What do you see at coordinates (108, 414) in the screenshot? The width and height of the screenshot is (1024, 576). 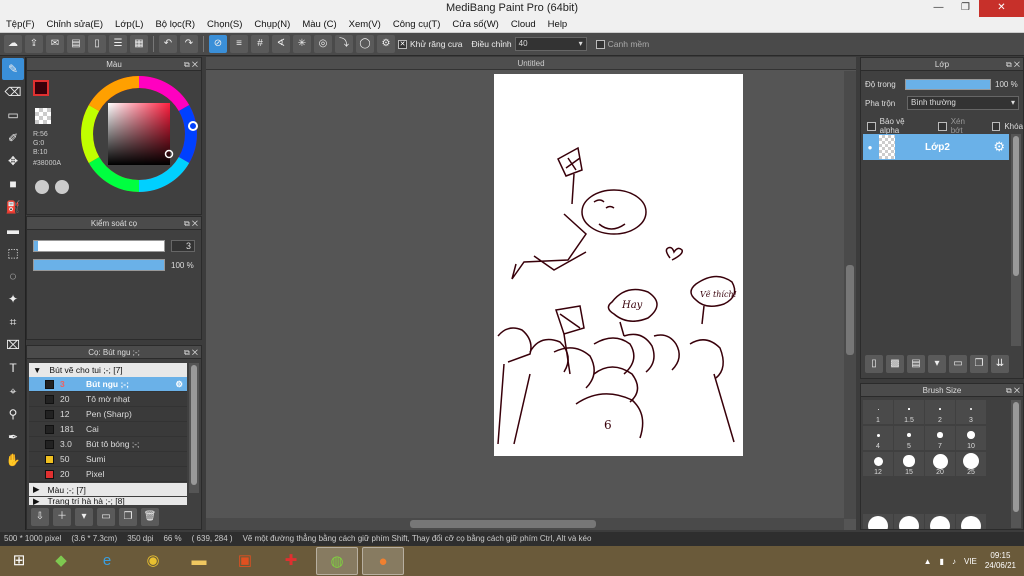 I see `brush-item: 12 Pen (Sharp)` at bounding box center [108, 414].